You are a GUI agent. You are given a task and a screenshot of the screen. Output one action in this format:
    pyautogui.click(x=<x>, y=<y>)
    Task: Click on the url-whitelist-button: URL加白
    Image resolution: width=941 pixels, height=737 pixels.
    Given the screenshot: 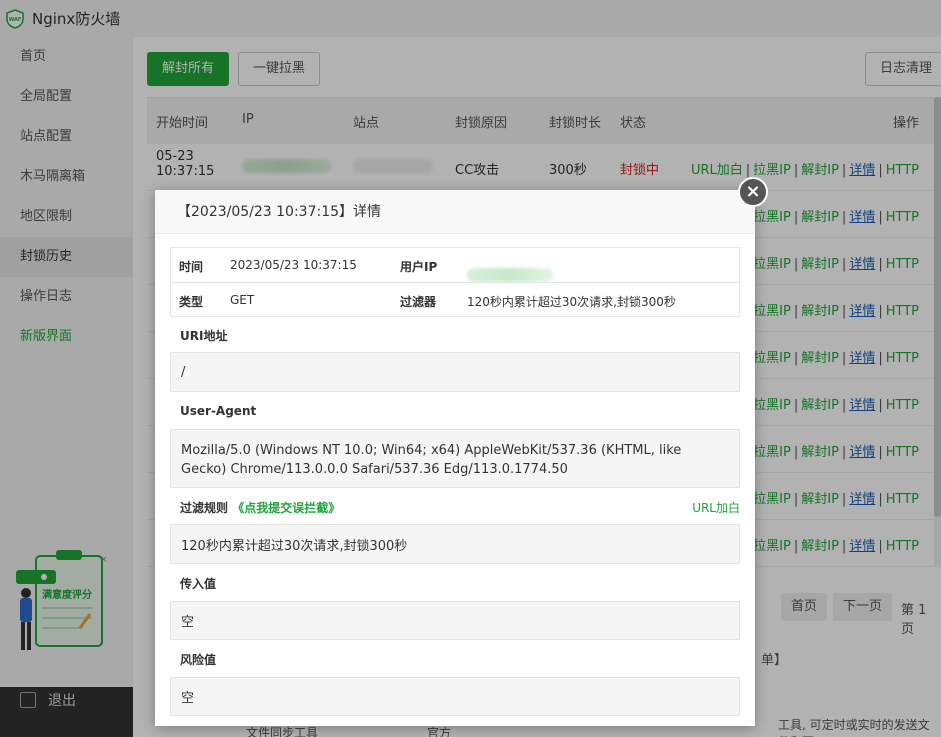 What is the action you would take?
    pyautogui.click(x=716, y=507)
    